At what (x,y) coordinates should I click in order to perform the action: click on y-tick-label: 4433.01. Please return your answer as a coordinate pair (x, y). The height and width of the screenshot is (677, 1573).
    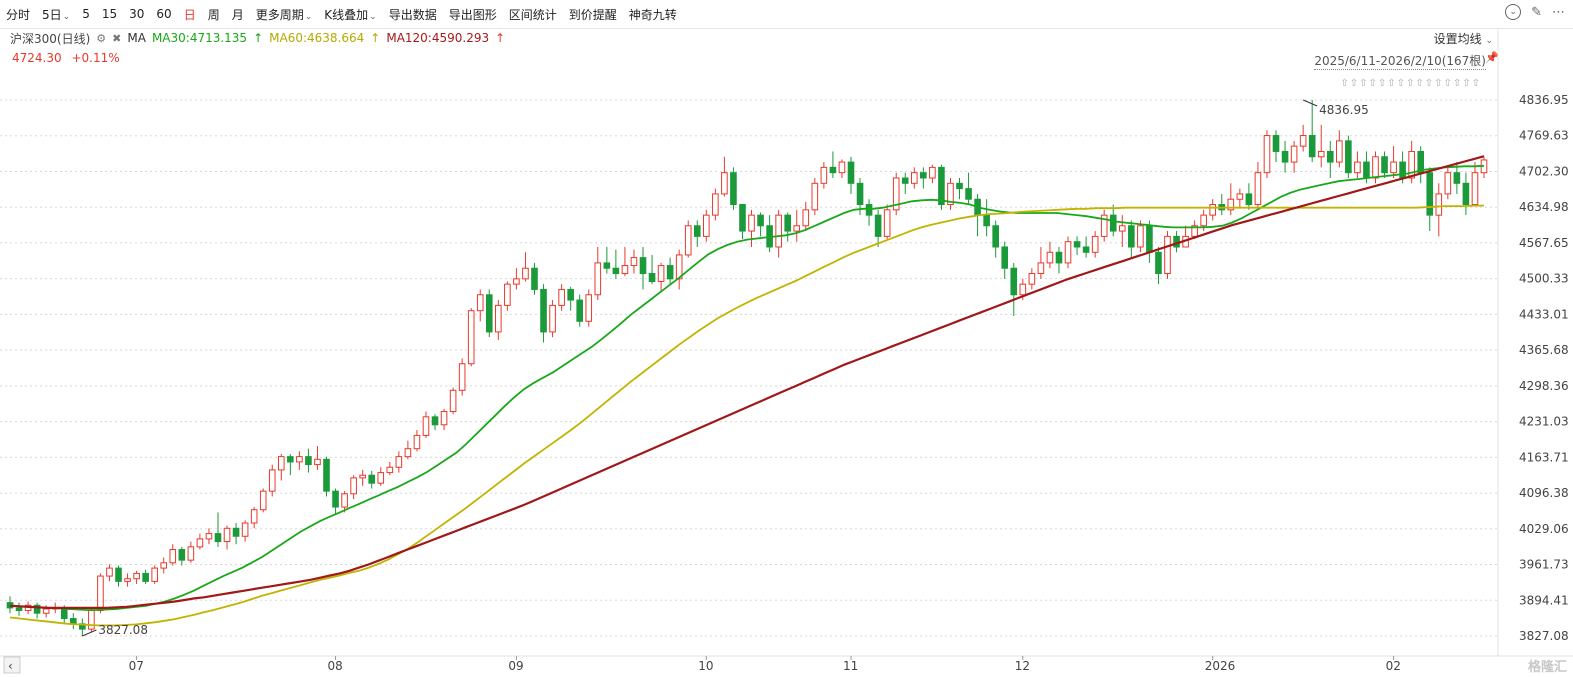
    Looking at the image, I should click on (1544, 314).